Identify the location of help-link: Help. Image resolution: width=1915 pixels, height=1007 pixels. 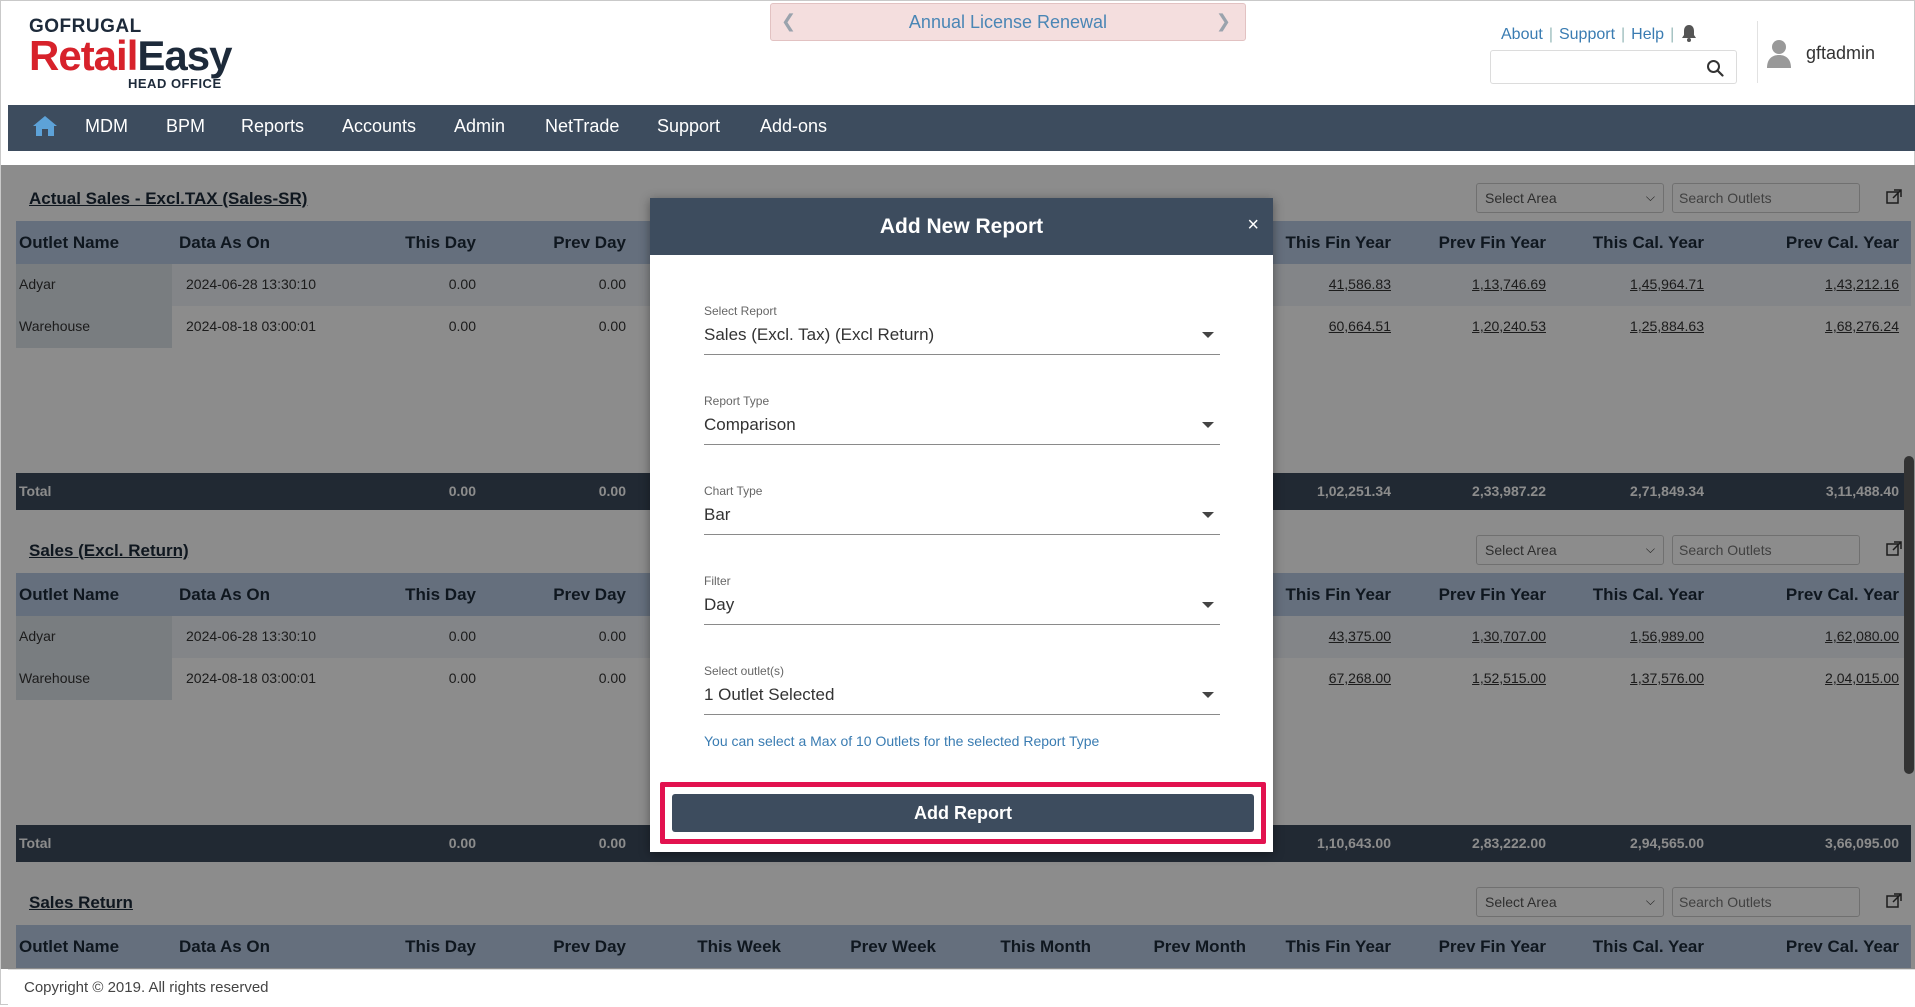
(1647, 34).